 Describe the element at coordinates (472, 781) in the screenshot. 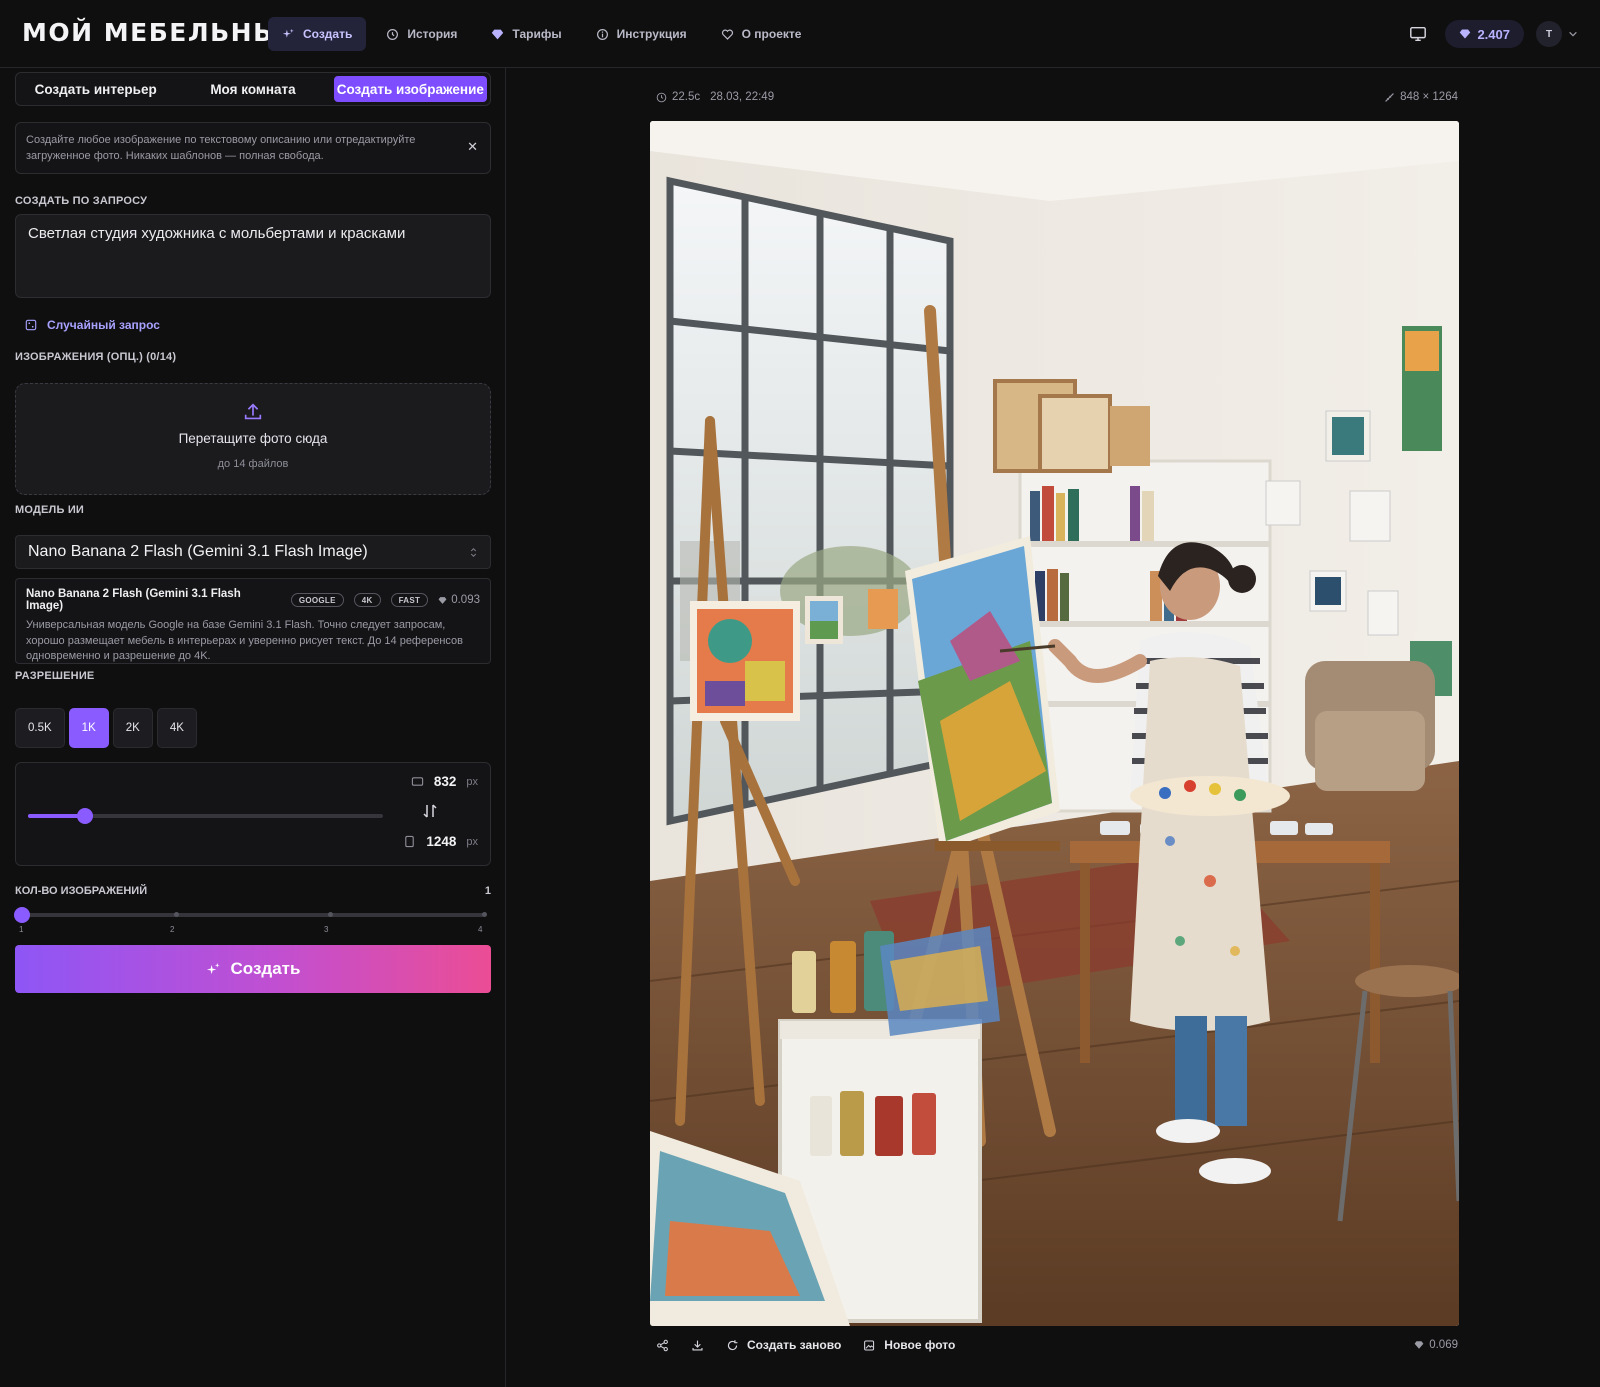

I see `width-unit: px` at that location.